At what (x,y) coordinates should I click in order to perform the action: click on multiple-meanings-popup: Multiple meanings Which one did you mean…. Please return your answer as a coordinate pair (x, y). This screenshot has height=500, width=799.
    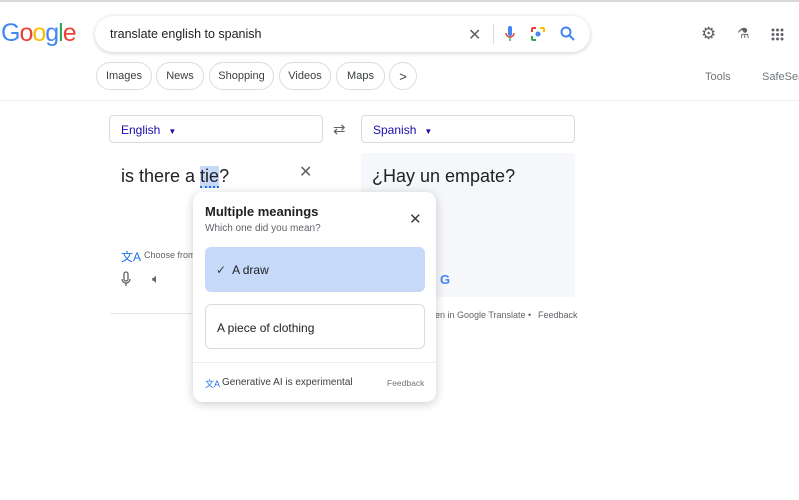
    Looking at the image, I should click on (314, 297).